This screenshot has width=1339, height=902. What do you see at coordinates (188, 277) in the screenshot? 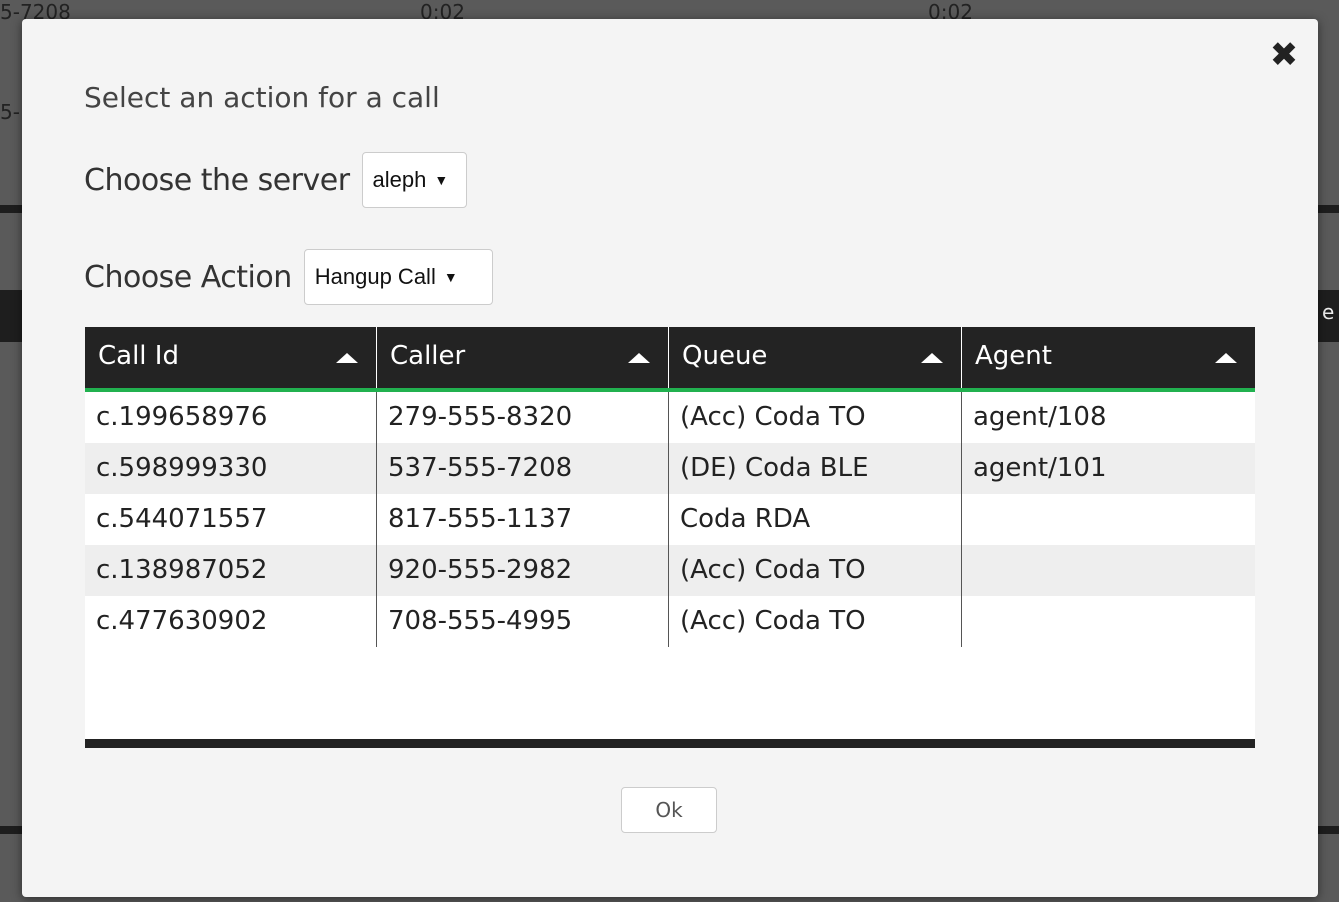
I see `action-label: Choose Action` at bounding box center [188, 277].